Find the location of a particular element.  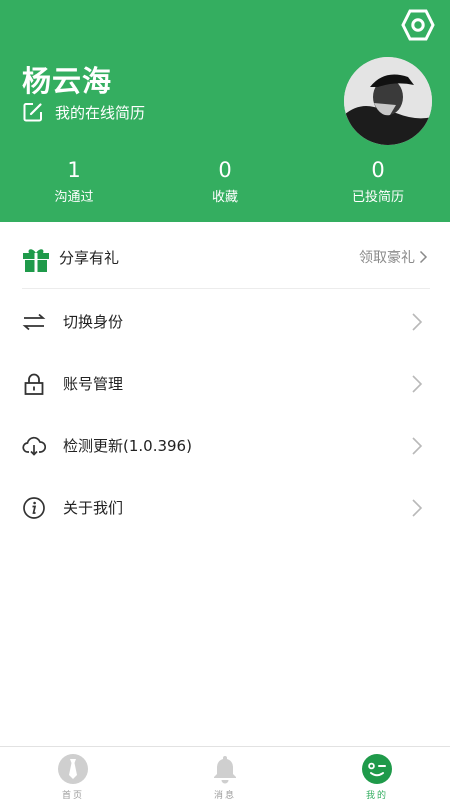

tab-home: 首页 is located at coordinates (73, 776).